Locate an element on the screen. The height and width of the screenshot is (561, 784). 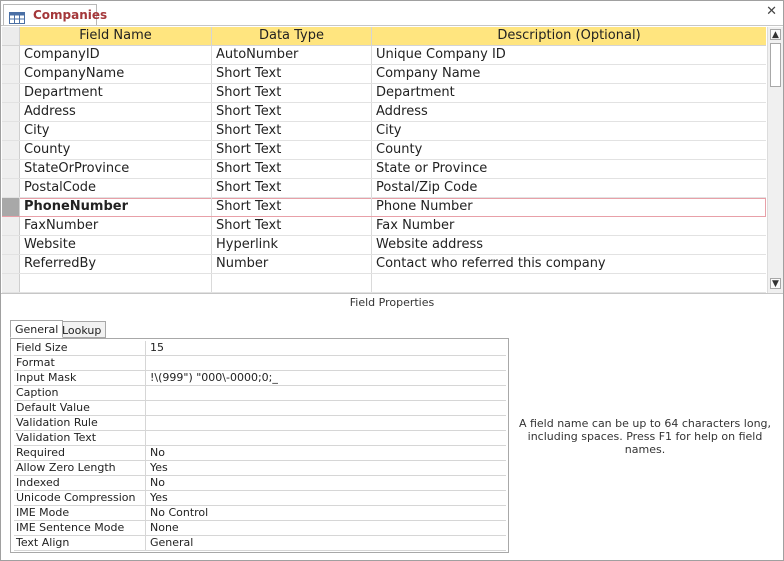
table-row: FaxNumber Short Text Fax Number is located at coordinates (384, 226).